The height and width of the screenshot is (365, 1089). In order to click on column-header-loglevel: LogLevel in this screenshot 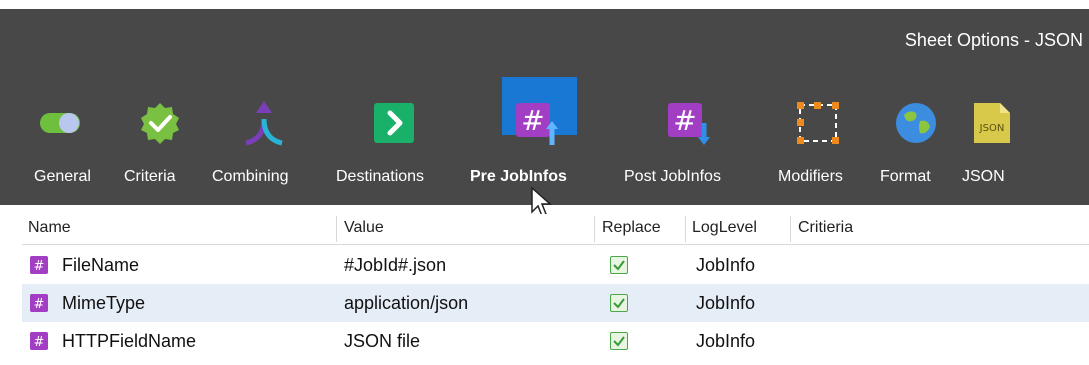, I will do `click(724, 228)`.